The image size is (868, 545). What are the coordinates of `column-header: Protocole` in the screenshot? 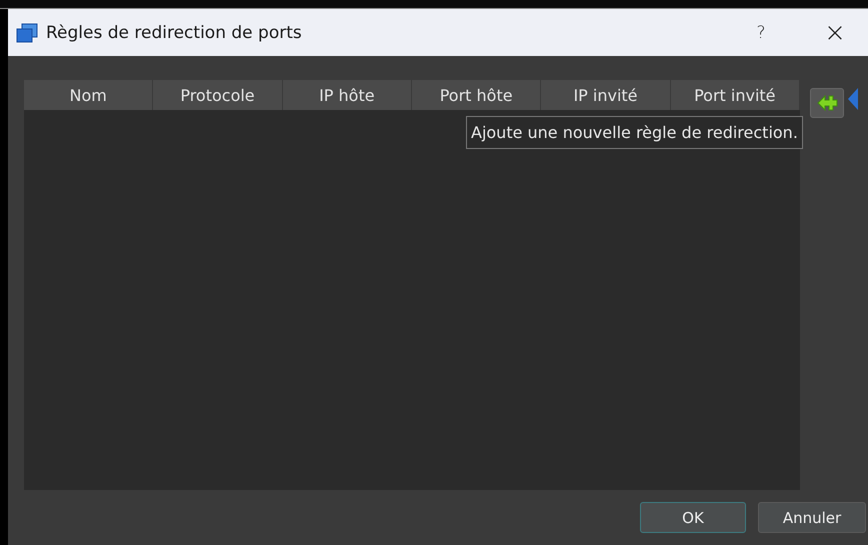 It's located at (218, 95).